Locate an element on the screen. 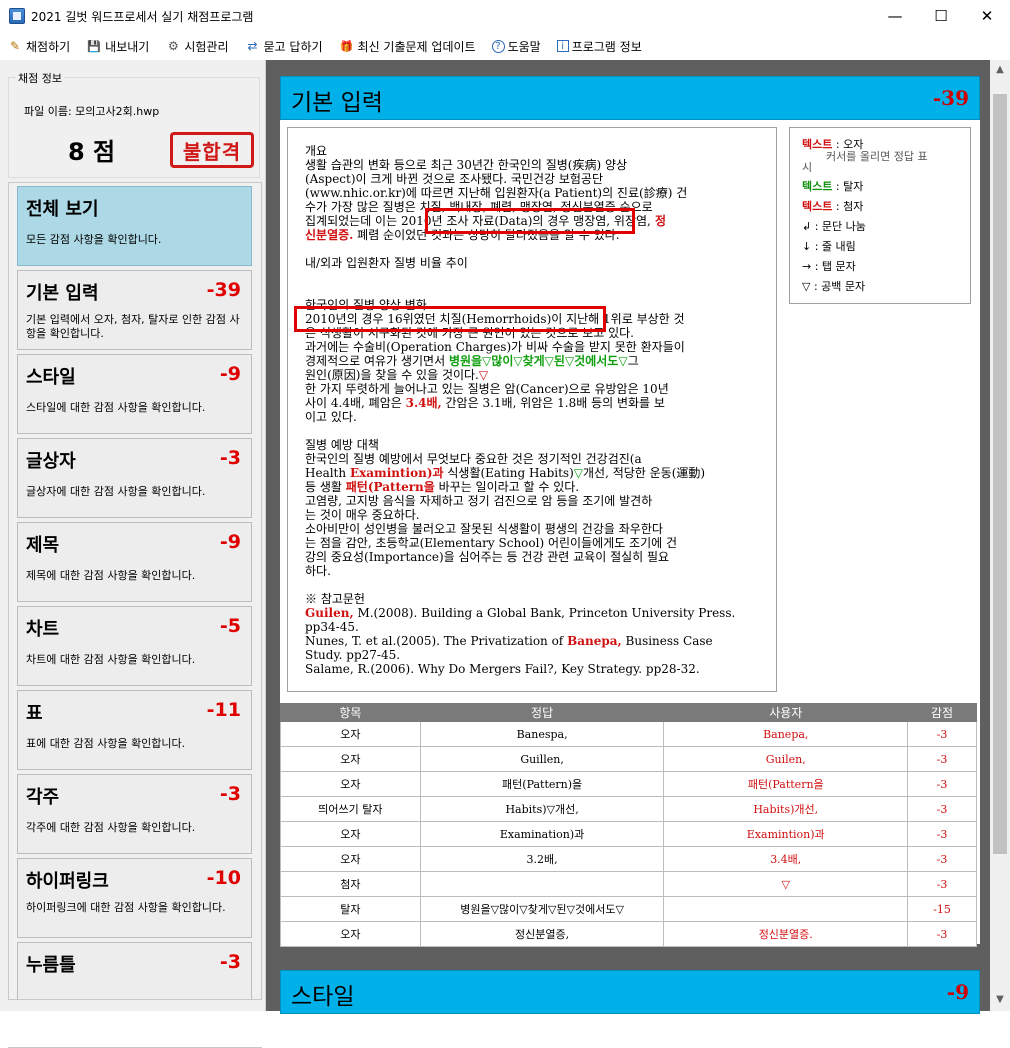  menu-about: i 프로그램 정보 is located at coordinates (599, 46).